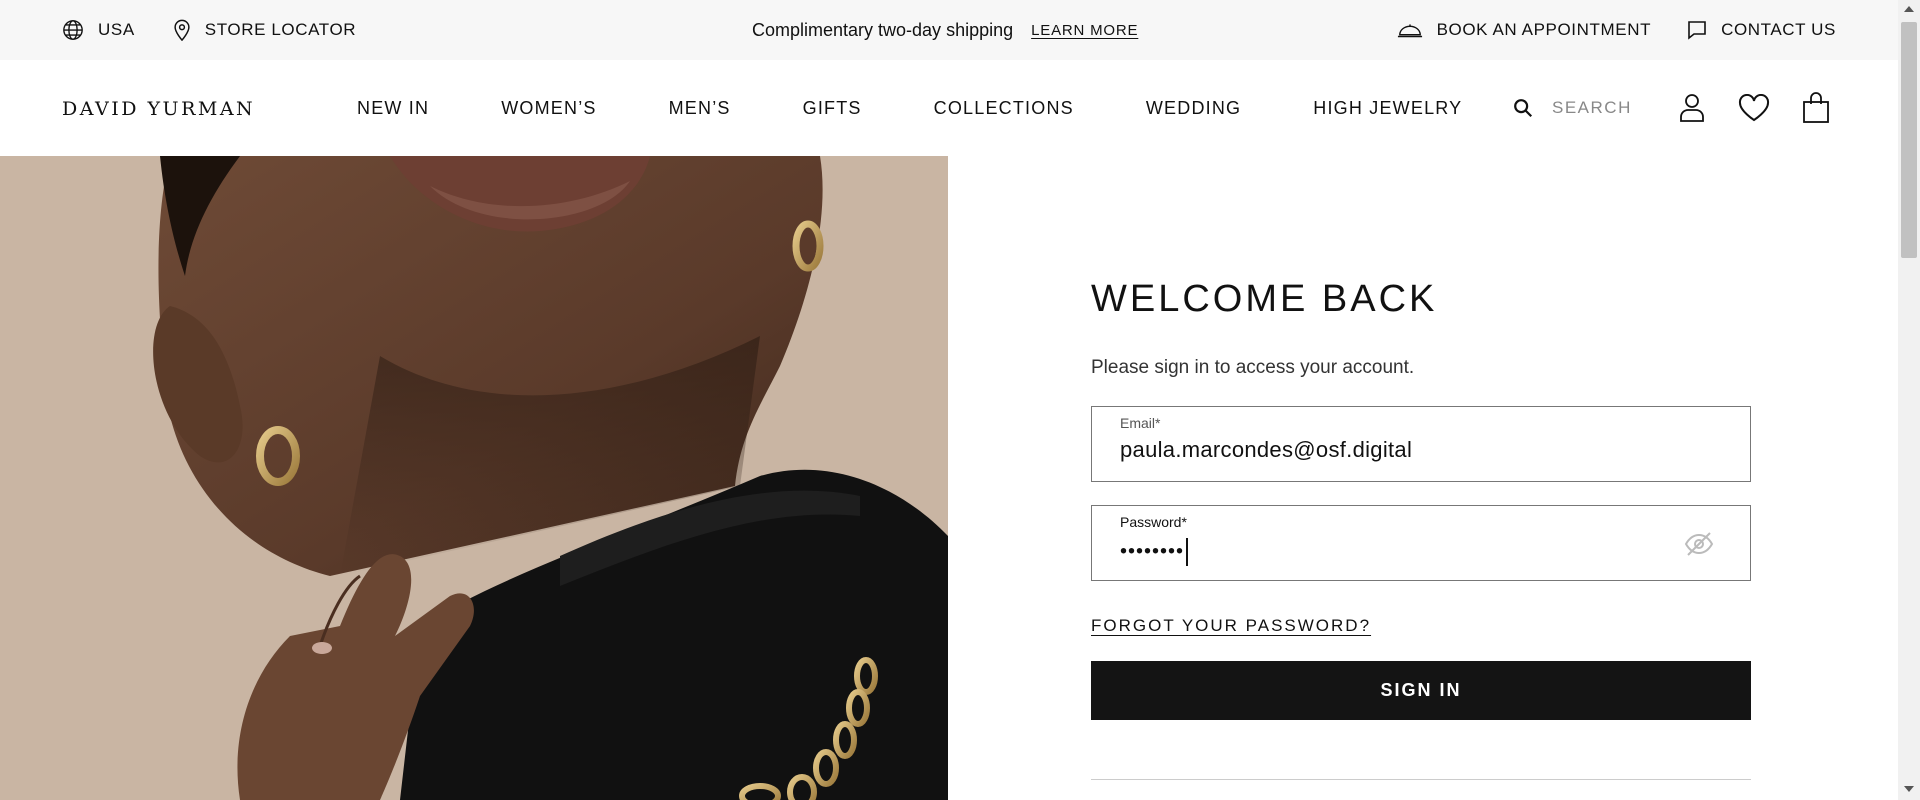 Image resolution: width=1920 pixels, height=800 pixels. What do you see at coordinates (700, 108) in the screenshot?
I see `nav-link-mens: MEN’S` at bounding box center [700, 108].